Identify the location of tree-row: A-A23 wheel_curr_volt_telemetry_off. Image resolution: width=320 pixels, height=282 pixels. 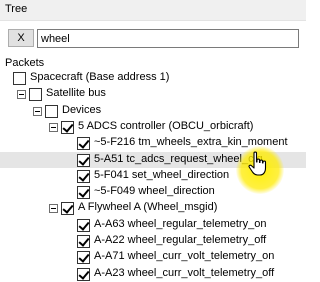
(153, 274).